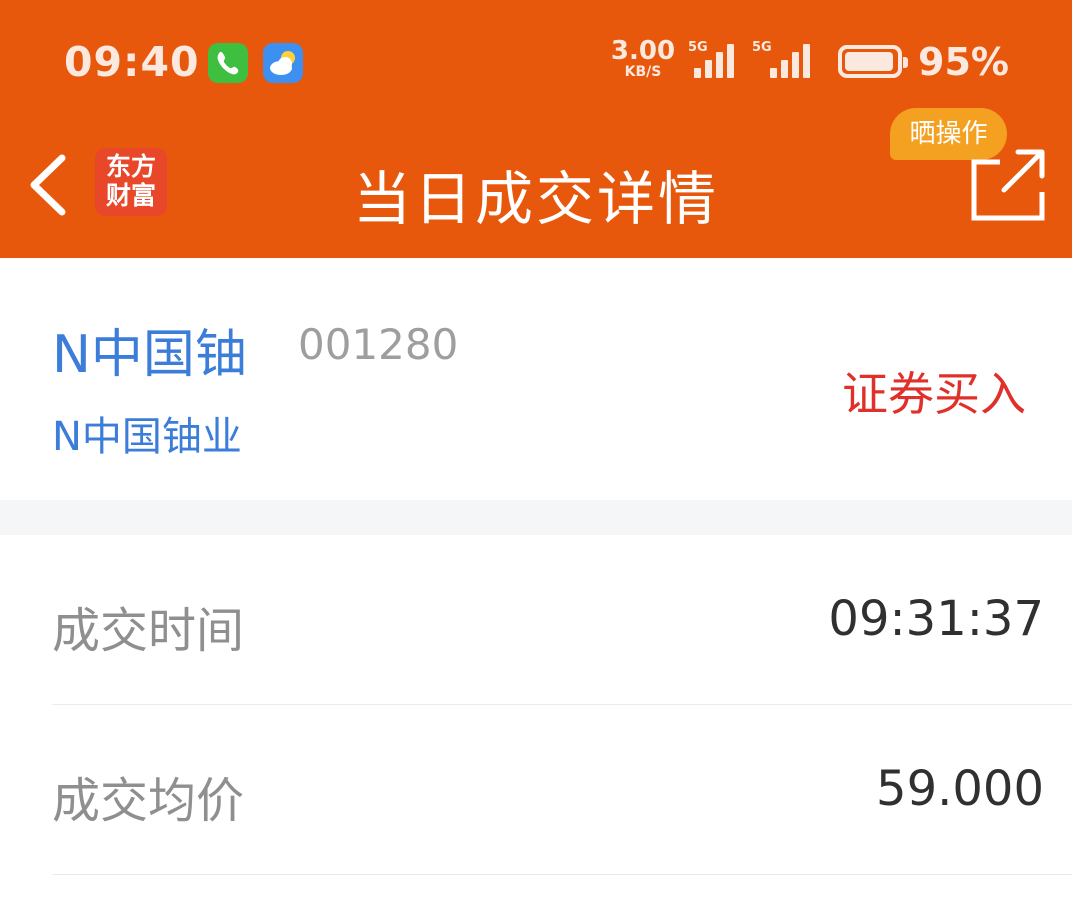 The width and height of the screenshot is (1072, 921). Describe the element at coordinates (132, 62) in the screenshot. I see `status-time: 09:40` at that location.